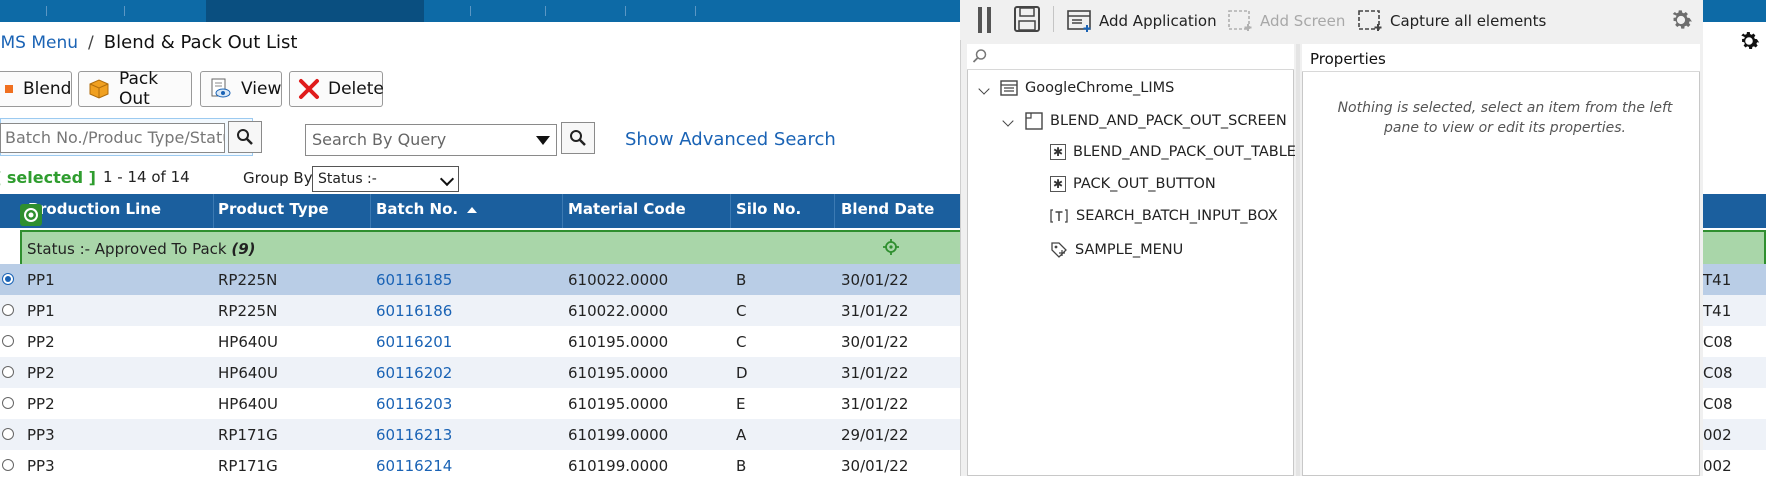  I want to click on tree-node-search-input: SEARCH_BATCH_INPUT_BOX, so click(1163, 216).